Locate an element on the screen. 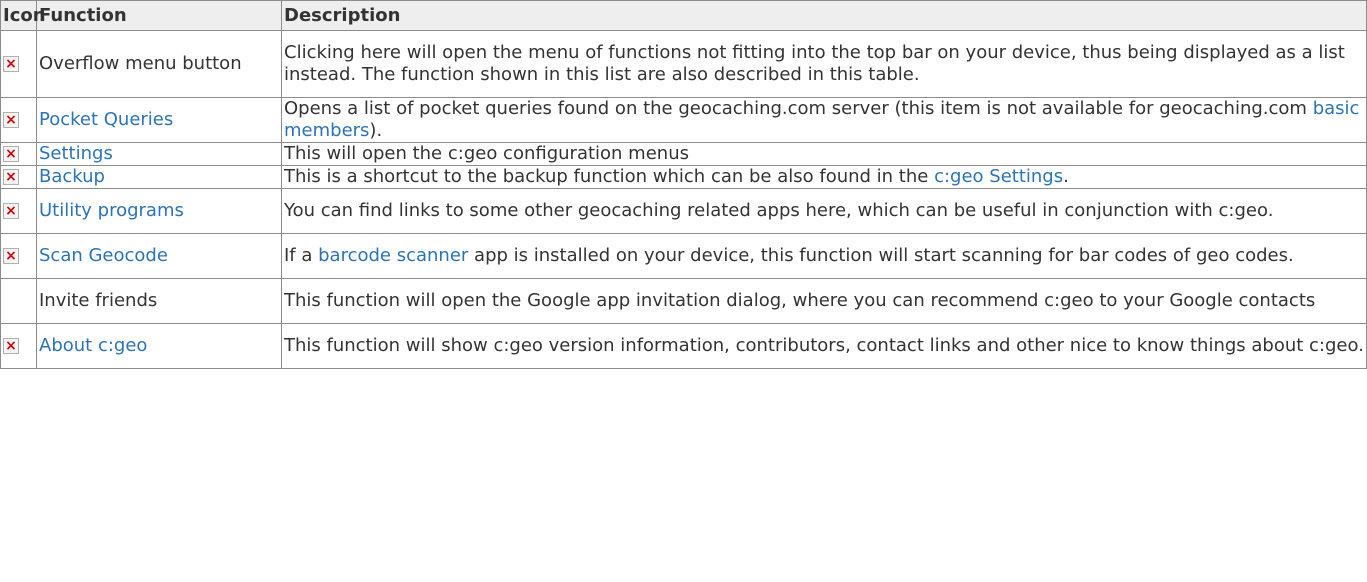 This screenshot has height=582, width=1367. row-function: Backup is located at coordinates (159, 177).